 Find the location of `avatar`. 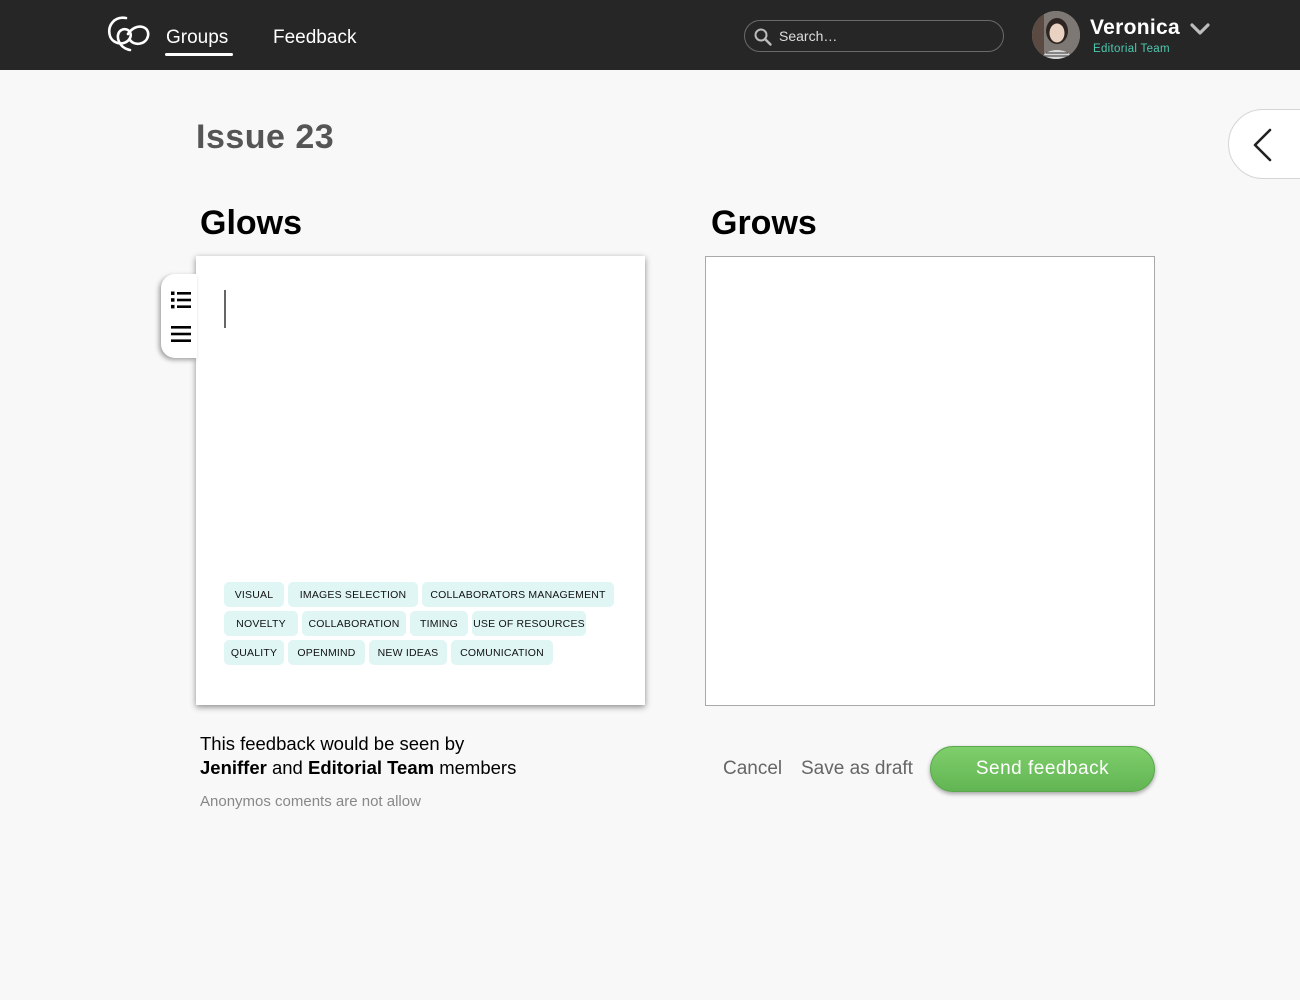

avatar is located at coordinates (1056, 35).